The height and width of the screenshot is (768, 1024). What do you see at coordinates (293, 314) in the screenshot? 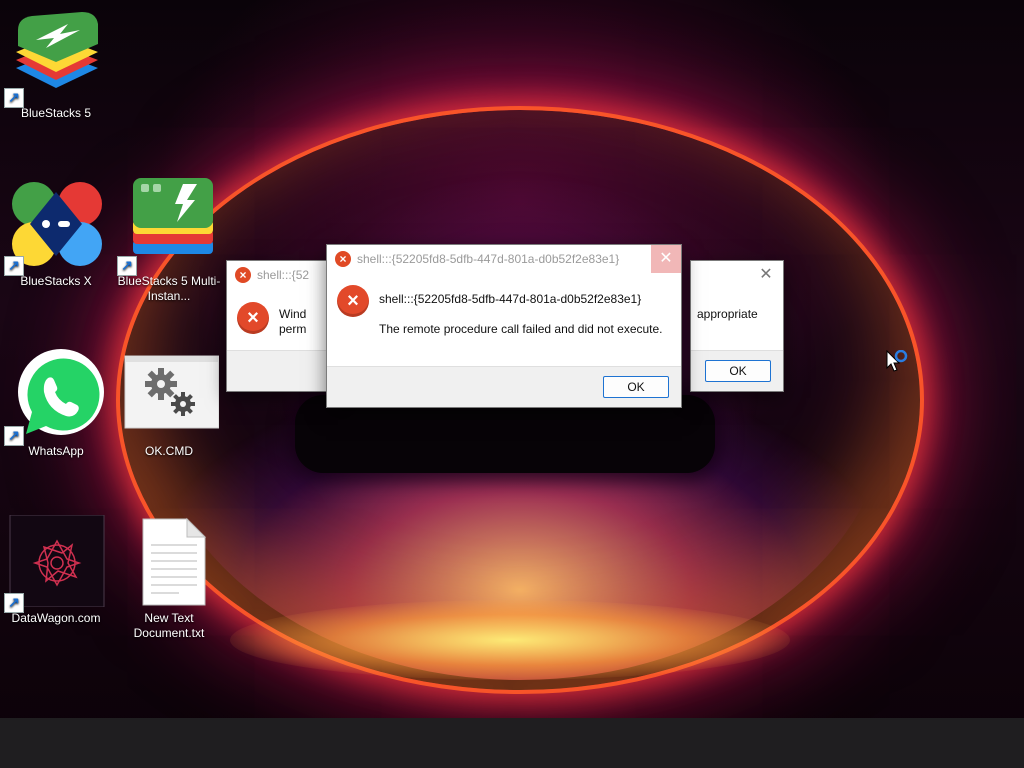
I see `dialog-message-line: Wind` at bounding box center [293, 314].